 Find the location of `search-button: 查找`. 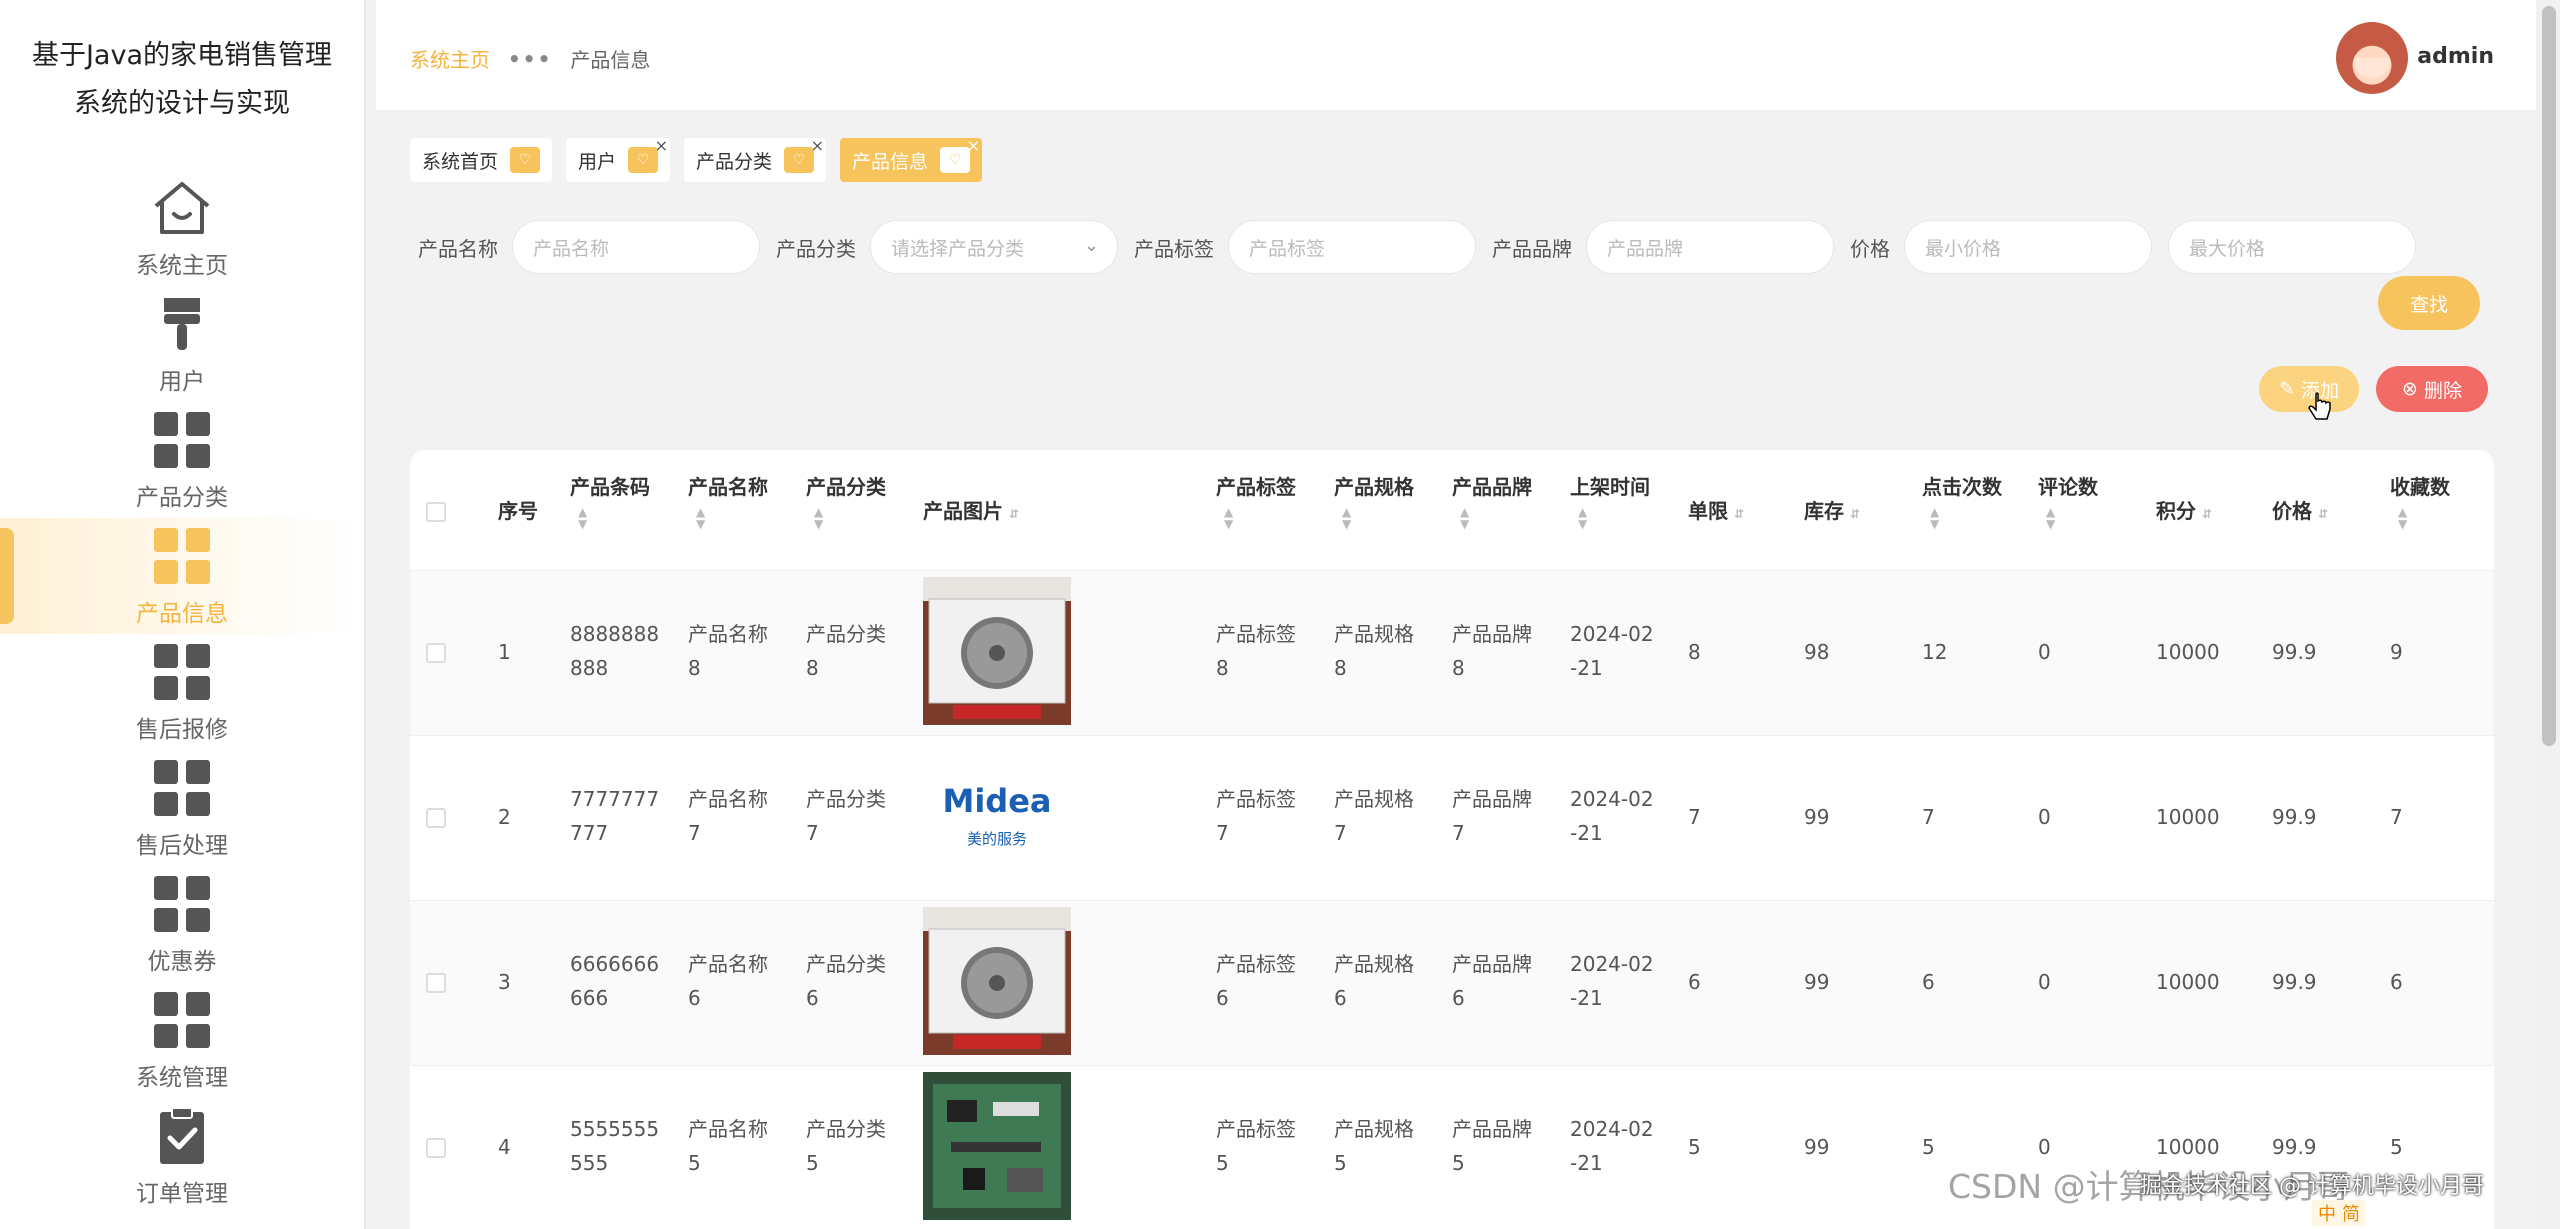

search-button: 查找 is located at coordinates (2429, 303).